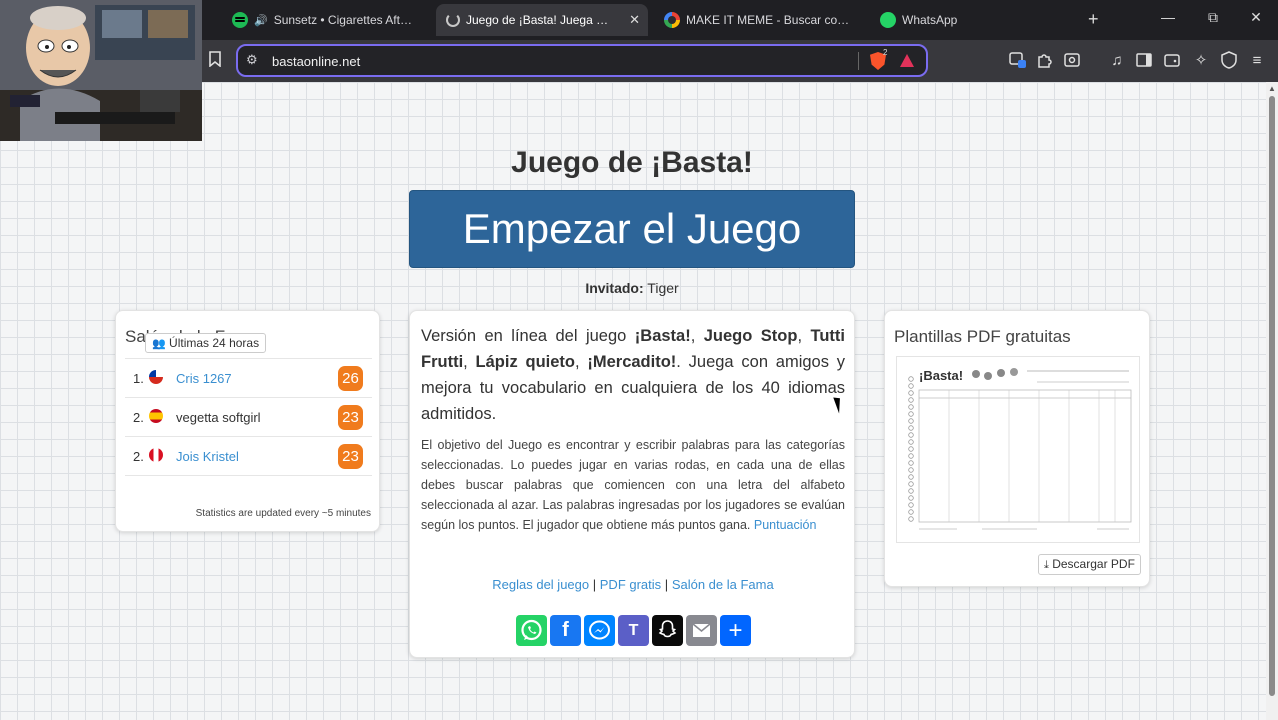  I want to click on plus-icon: +, so click(735, 630).